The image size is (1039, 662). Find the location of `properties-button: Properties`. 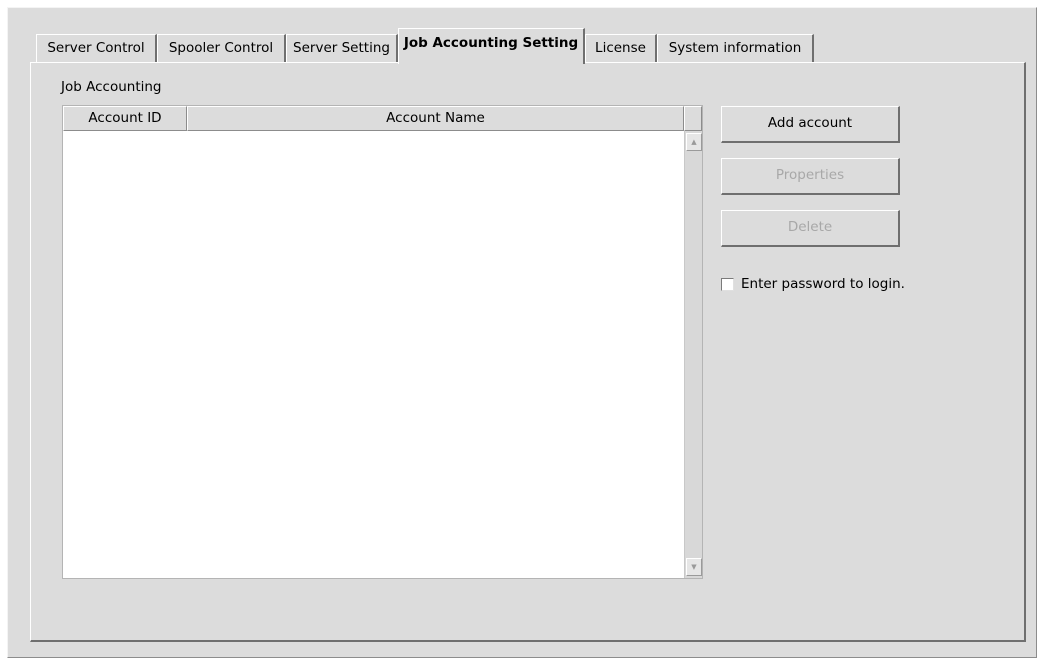

properties-button: Properties is located at coordinates (810, 176).